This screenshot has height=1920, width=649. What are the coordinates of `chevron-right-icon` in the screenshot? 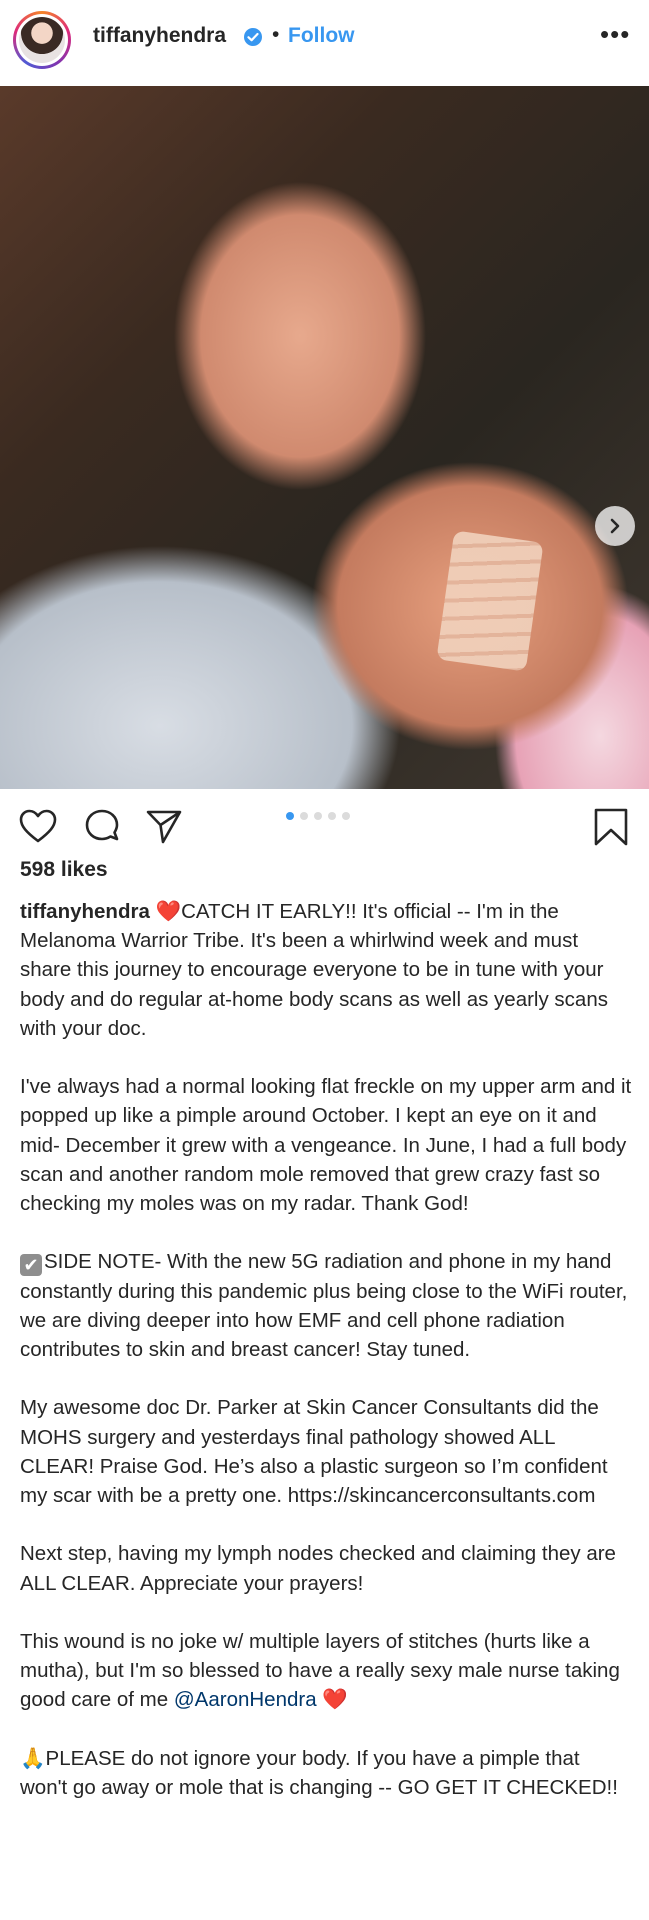 It's located at (615, 526).